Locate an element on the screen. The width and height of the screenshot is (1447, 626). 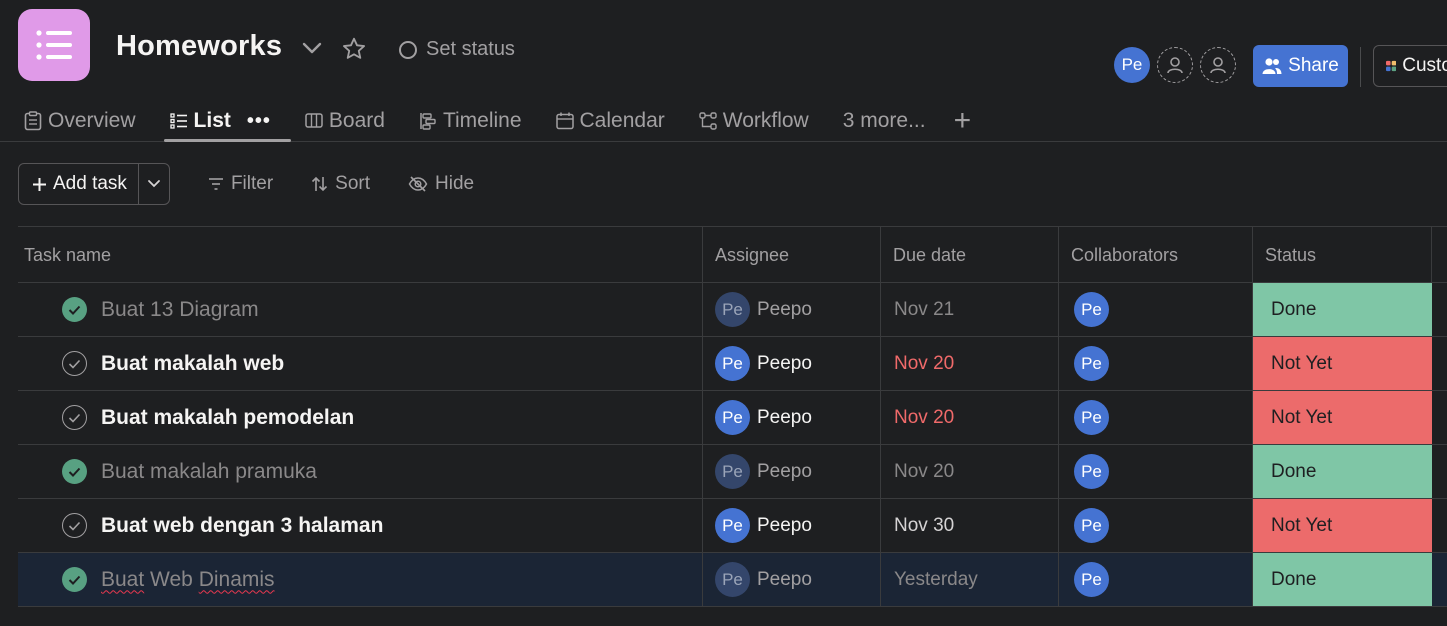
column-header-assignee: Assignee is located at coordinates (792, 255).